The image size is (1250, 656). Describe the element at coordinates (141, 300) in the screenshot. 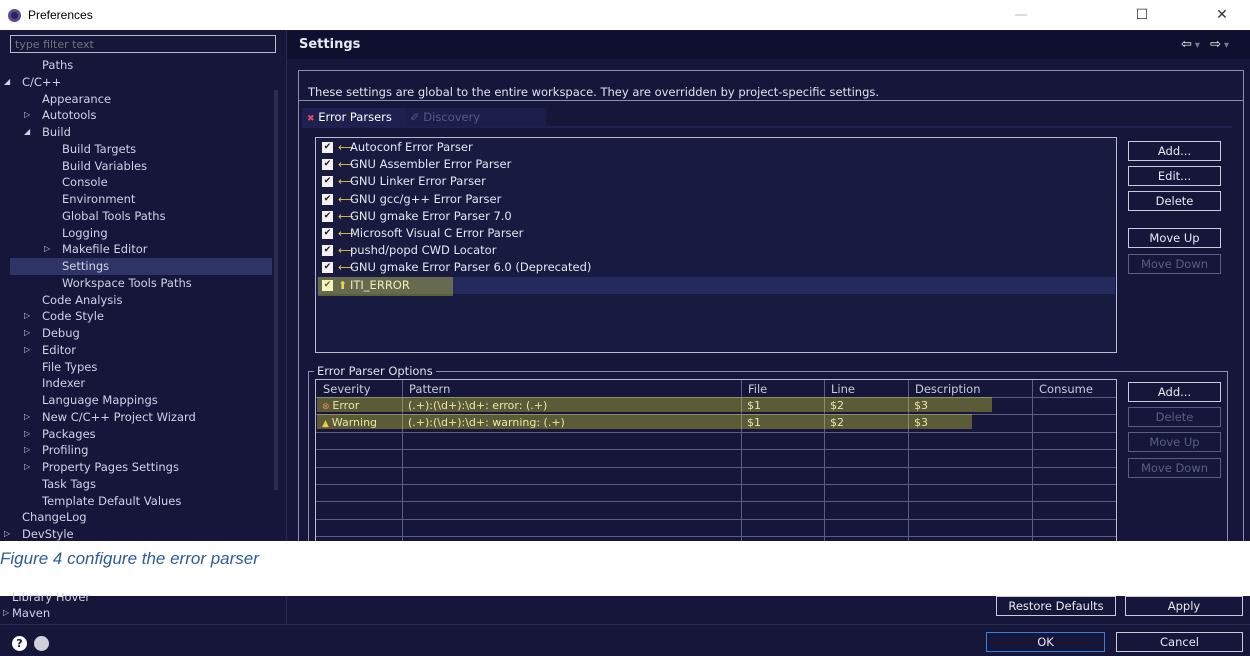

I see `tree-item: Code Analysis` at that location.